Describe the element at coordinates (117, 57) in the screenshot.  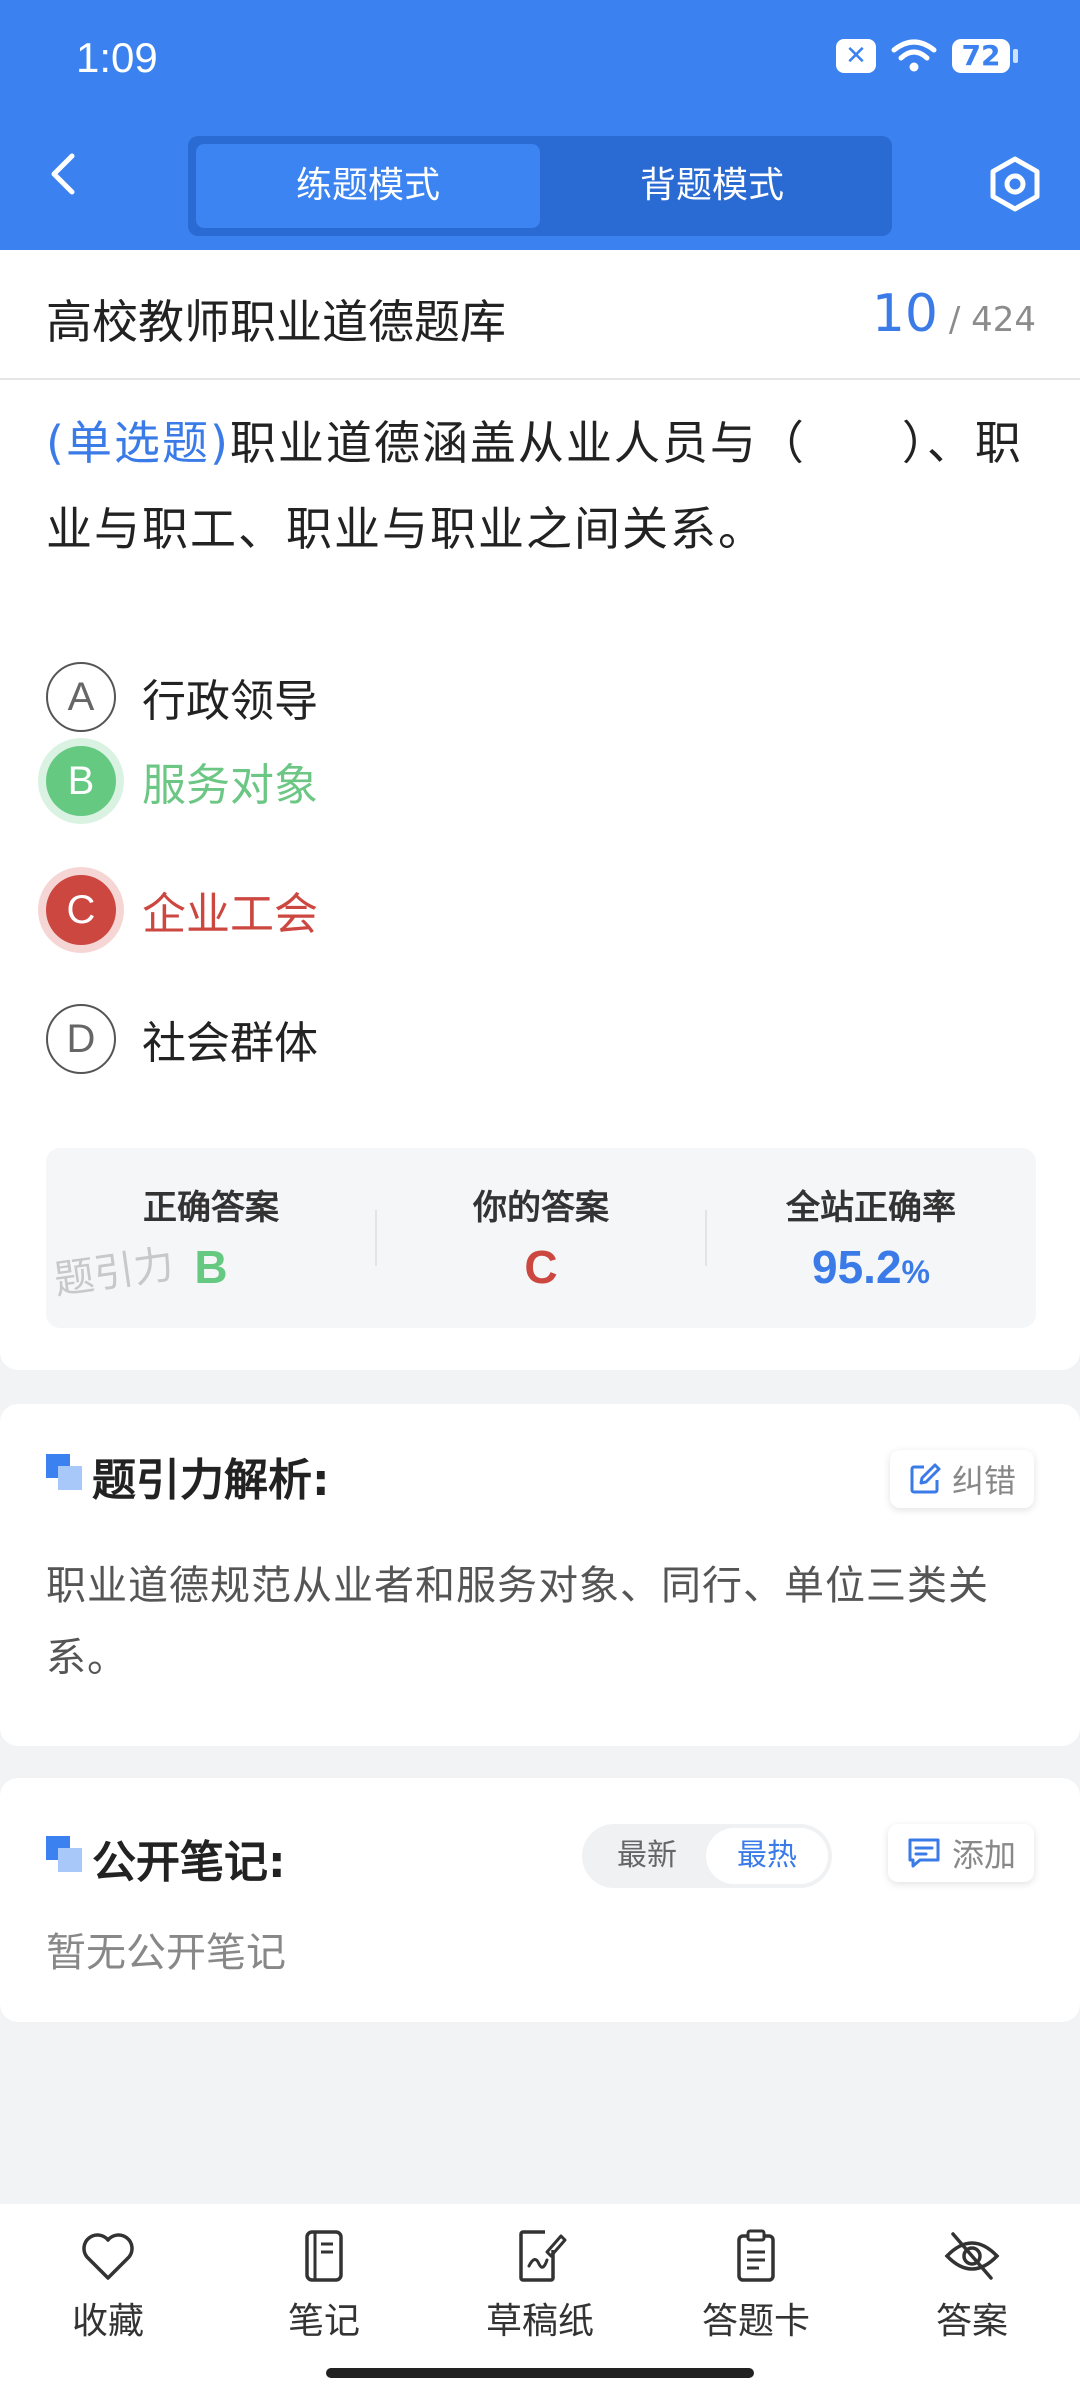
I see `status-time: 1:09` at that location.